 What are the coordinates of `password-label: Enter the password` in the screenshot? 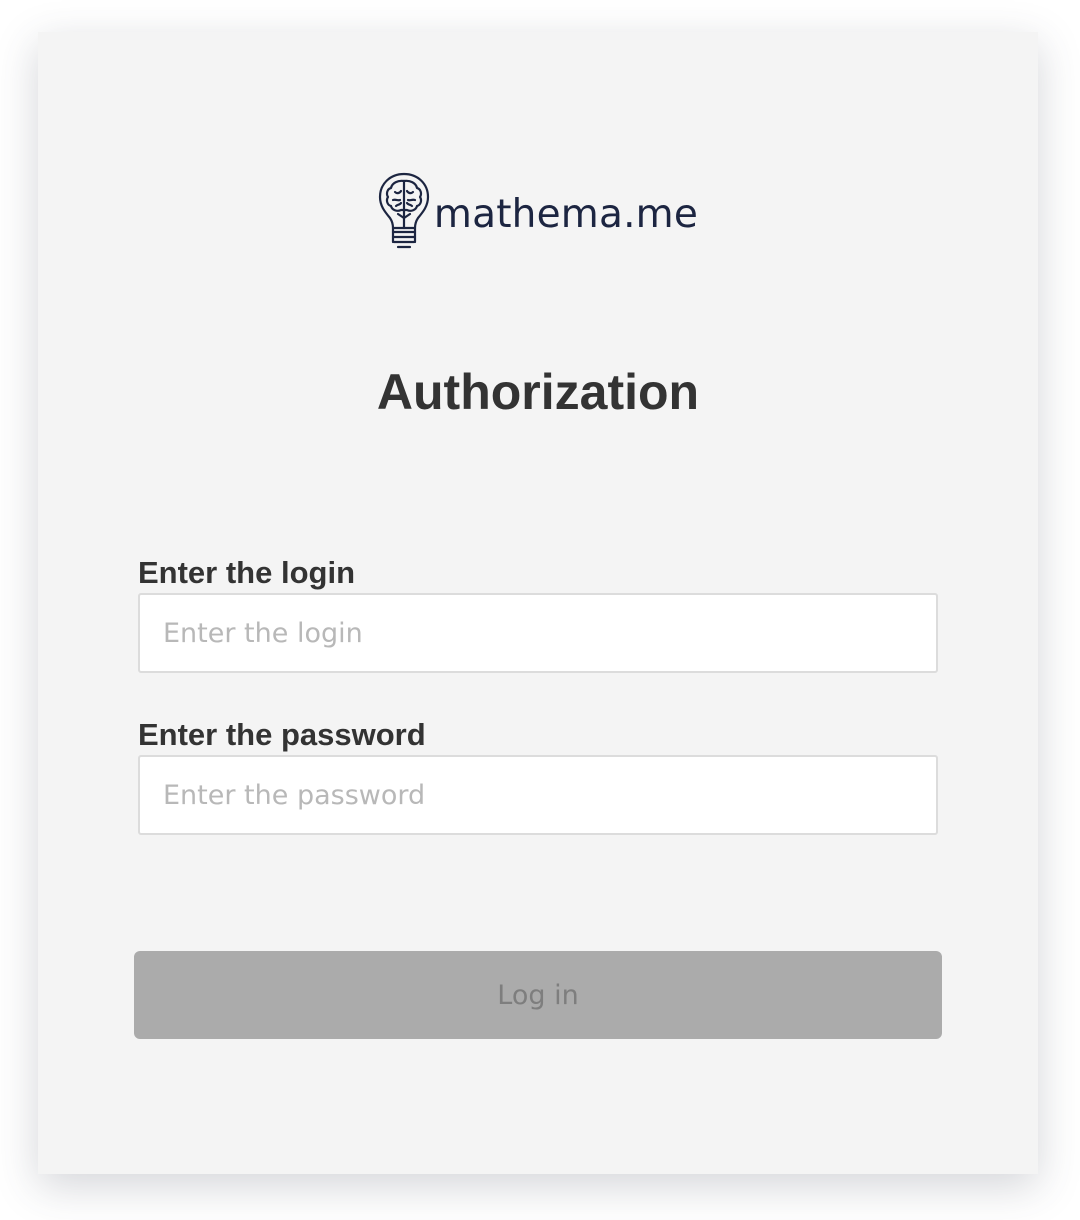 It's located at (282, 734).